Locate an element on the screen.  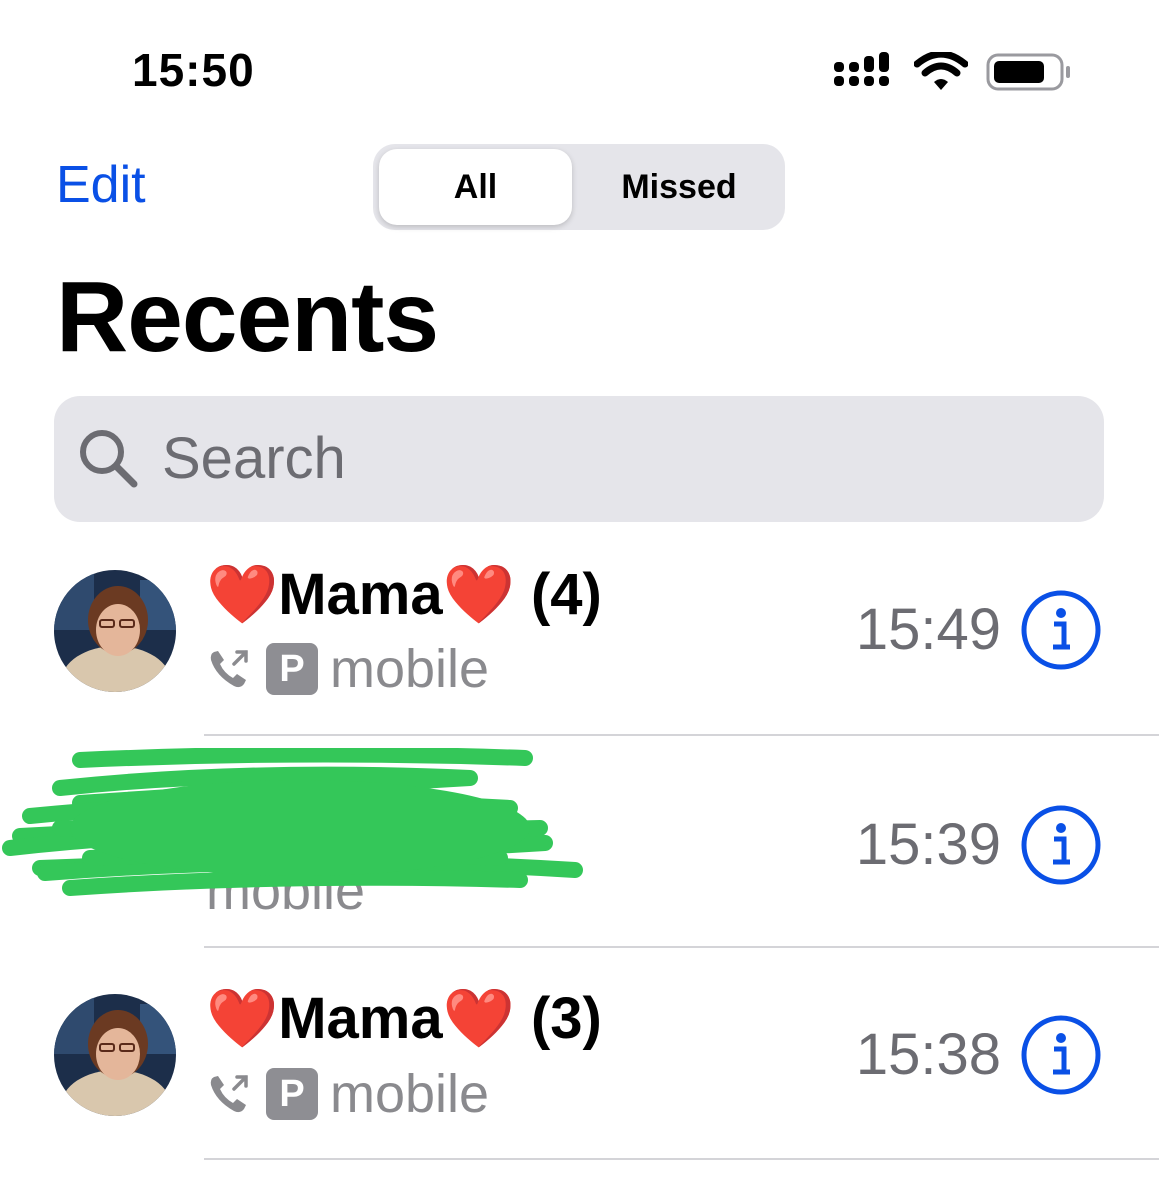
status-icons is located at coordinates (957, 70).